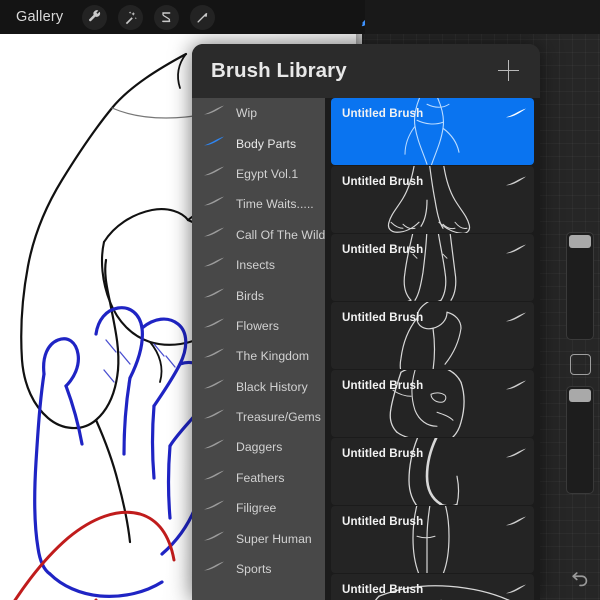 The width and height of the screenshot is (600, 600). I want to click on brush-set-label: Flowers, so click(258, 325).